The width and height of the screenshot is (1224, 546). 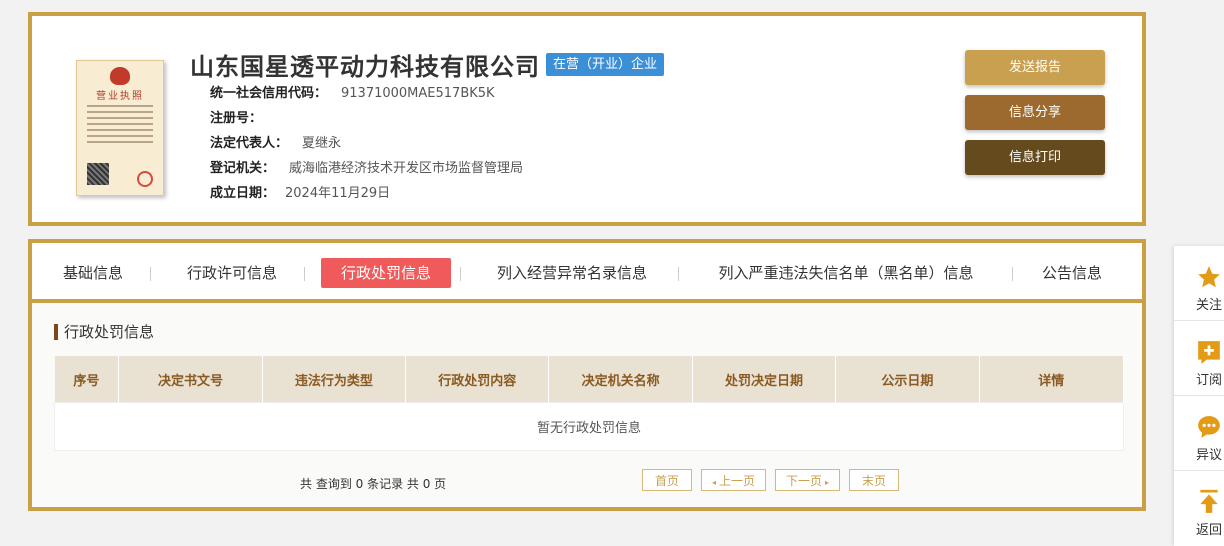 I want to click on seal-icon, so click(x=145, y=179).